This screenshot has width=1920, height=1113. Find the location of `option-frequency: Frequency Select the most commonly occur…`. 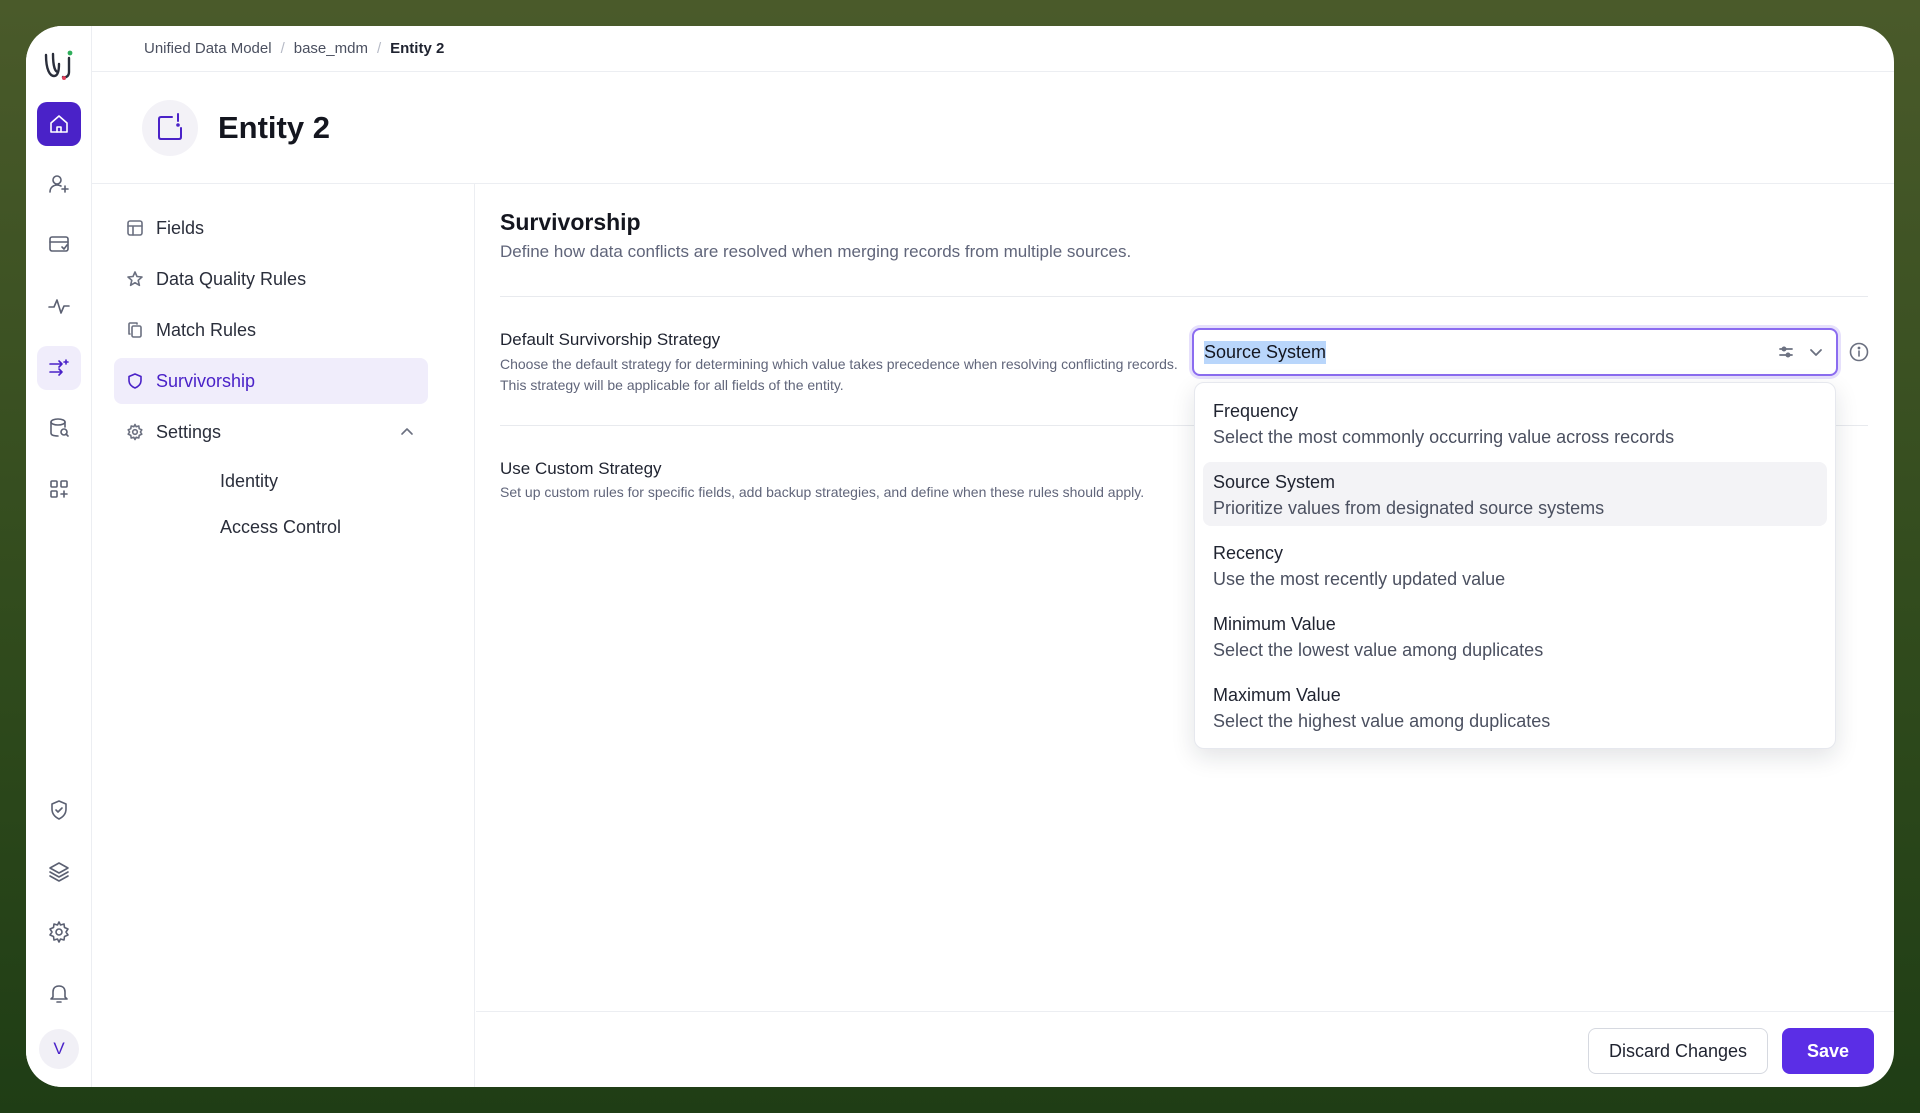

option-frequency: Frequency Select the most commonly occur… is located at coordinates (1515, 423).